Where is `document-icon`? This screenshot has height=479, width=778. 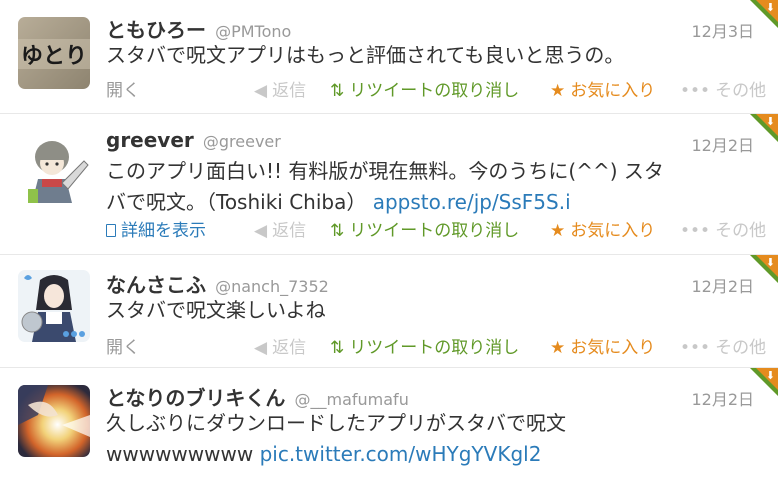
document-icon is located at coordinates (111, 230).